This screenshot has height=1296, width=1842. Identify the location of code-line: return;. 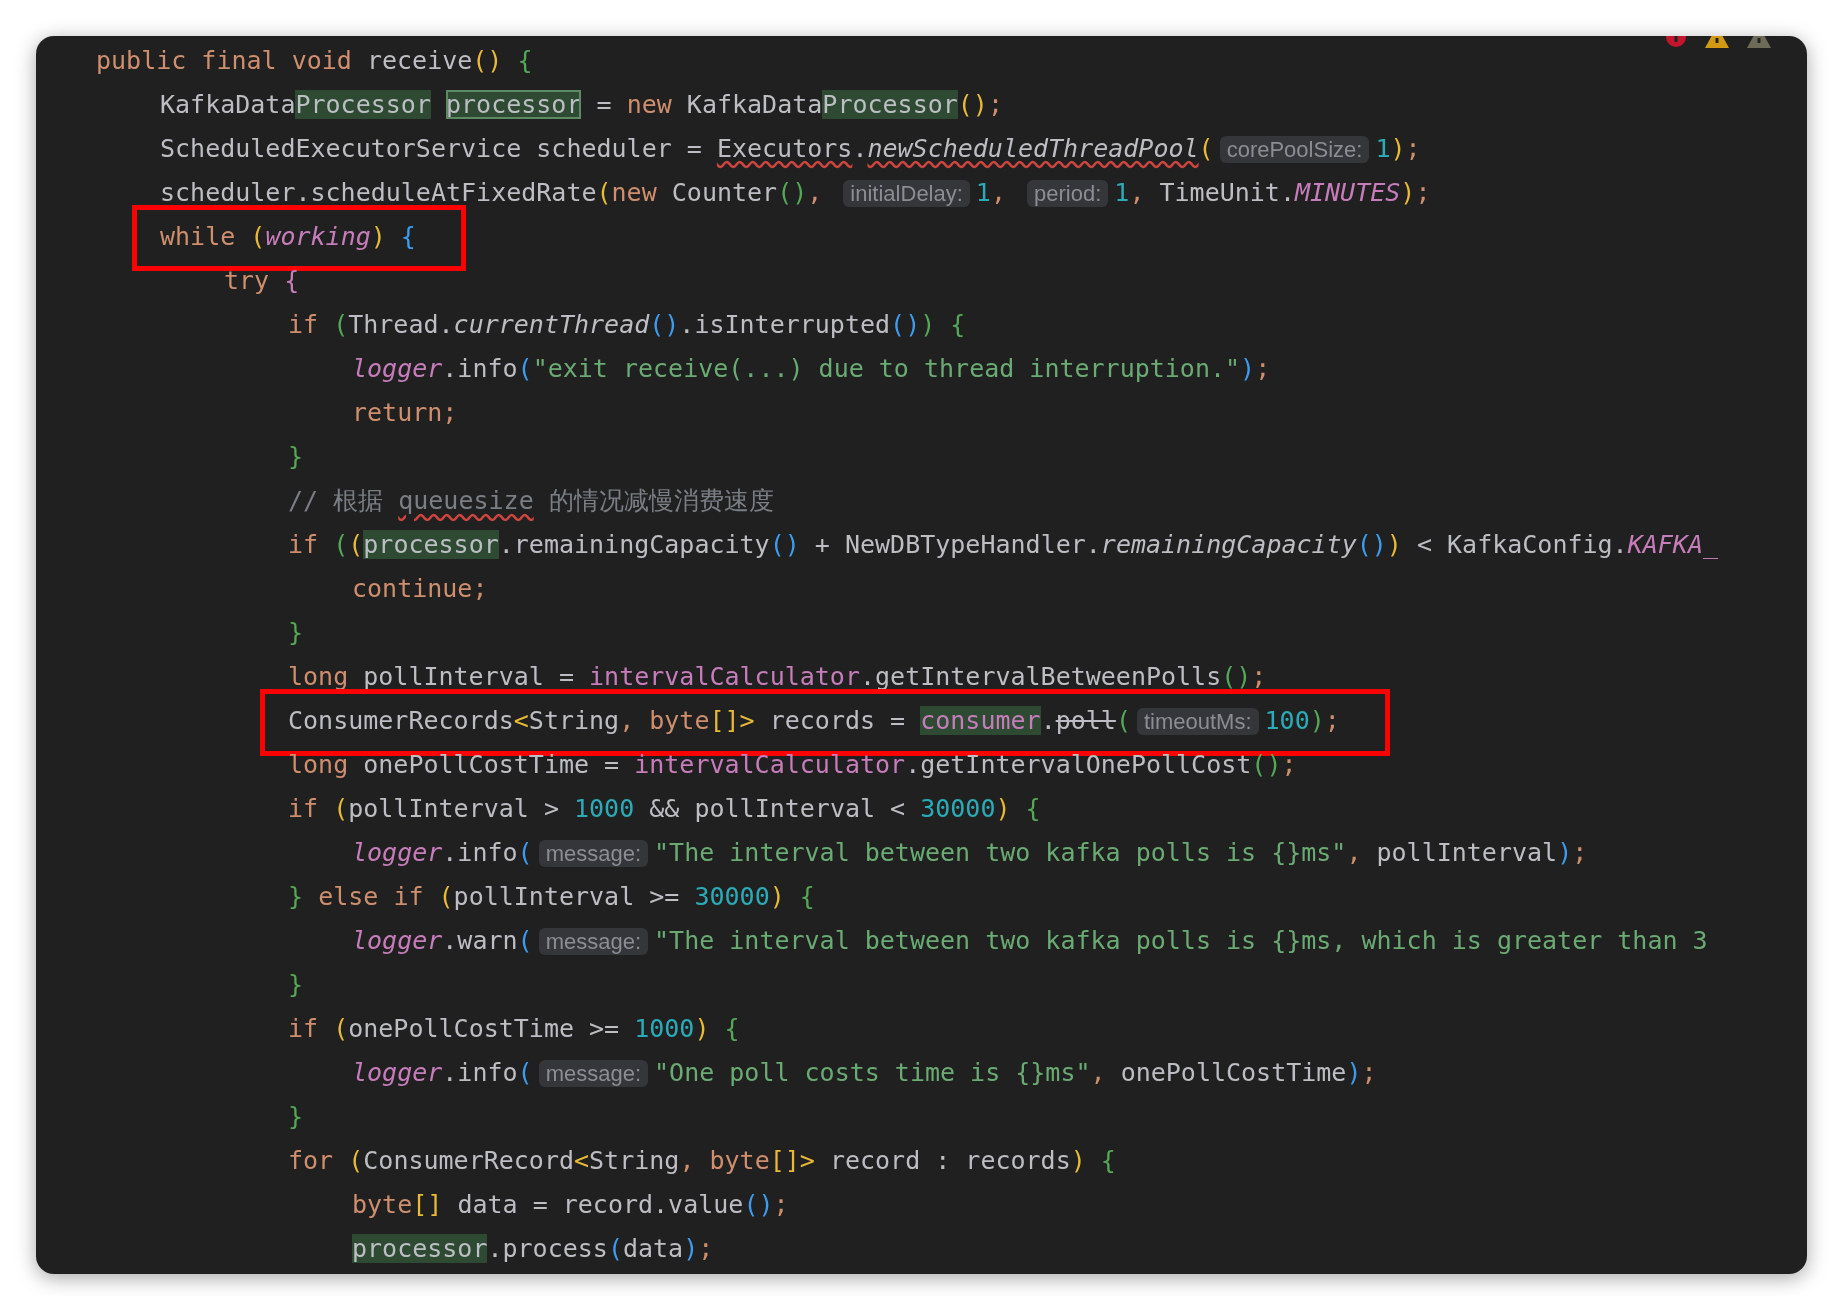
(405, 413).